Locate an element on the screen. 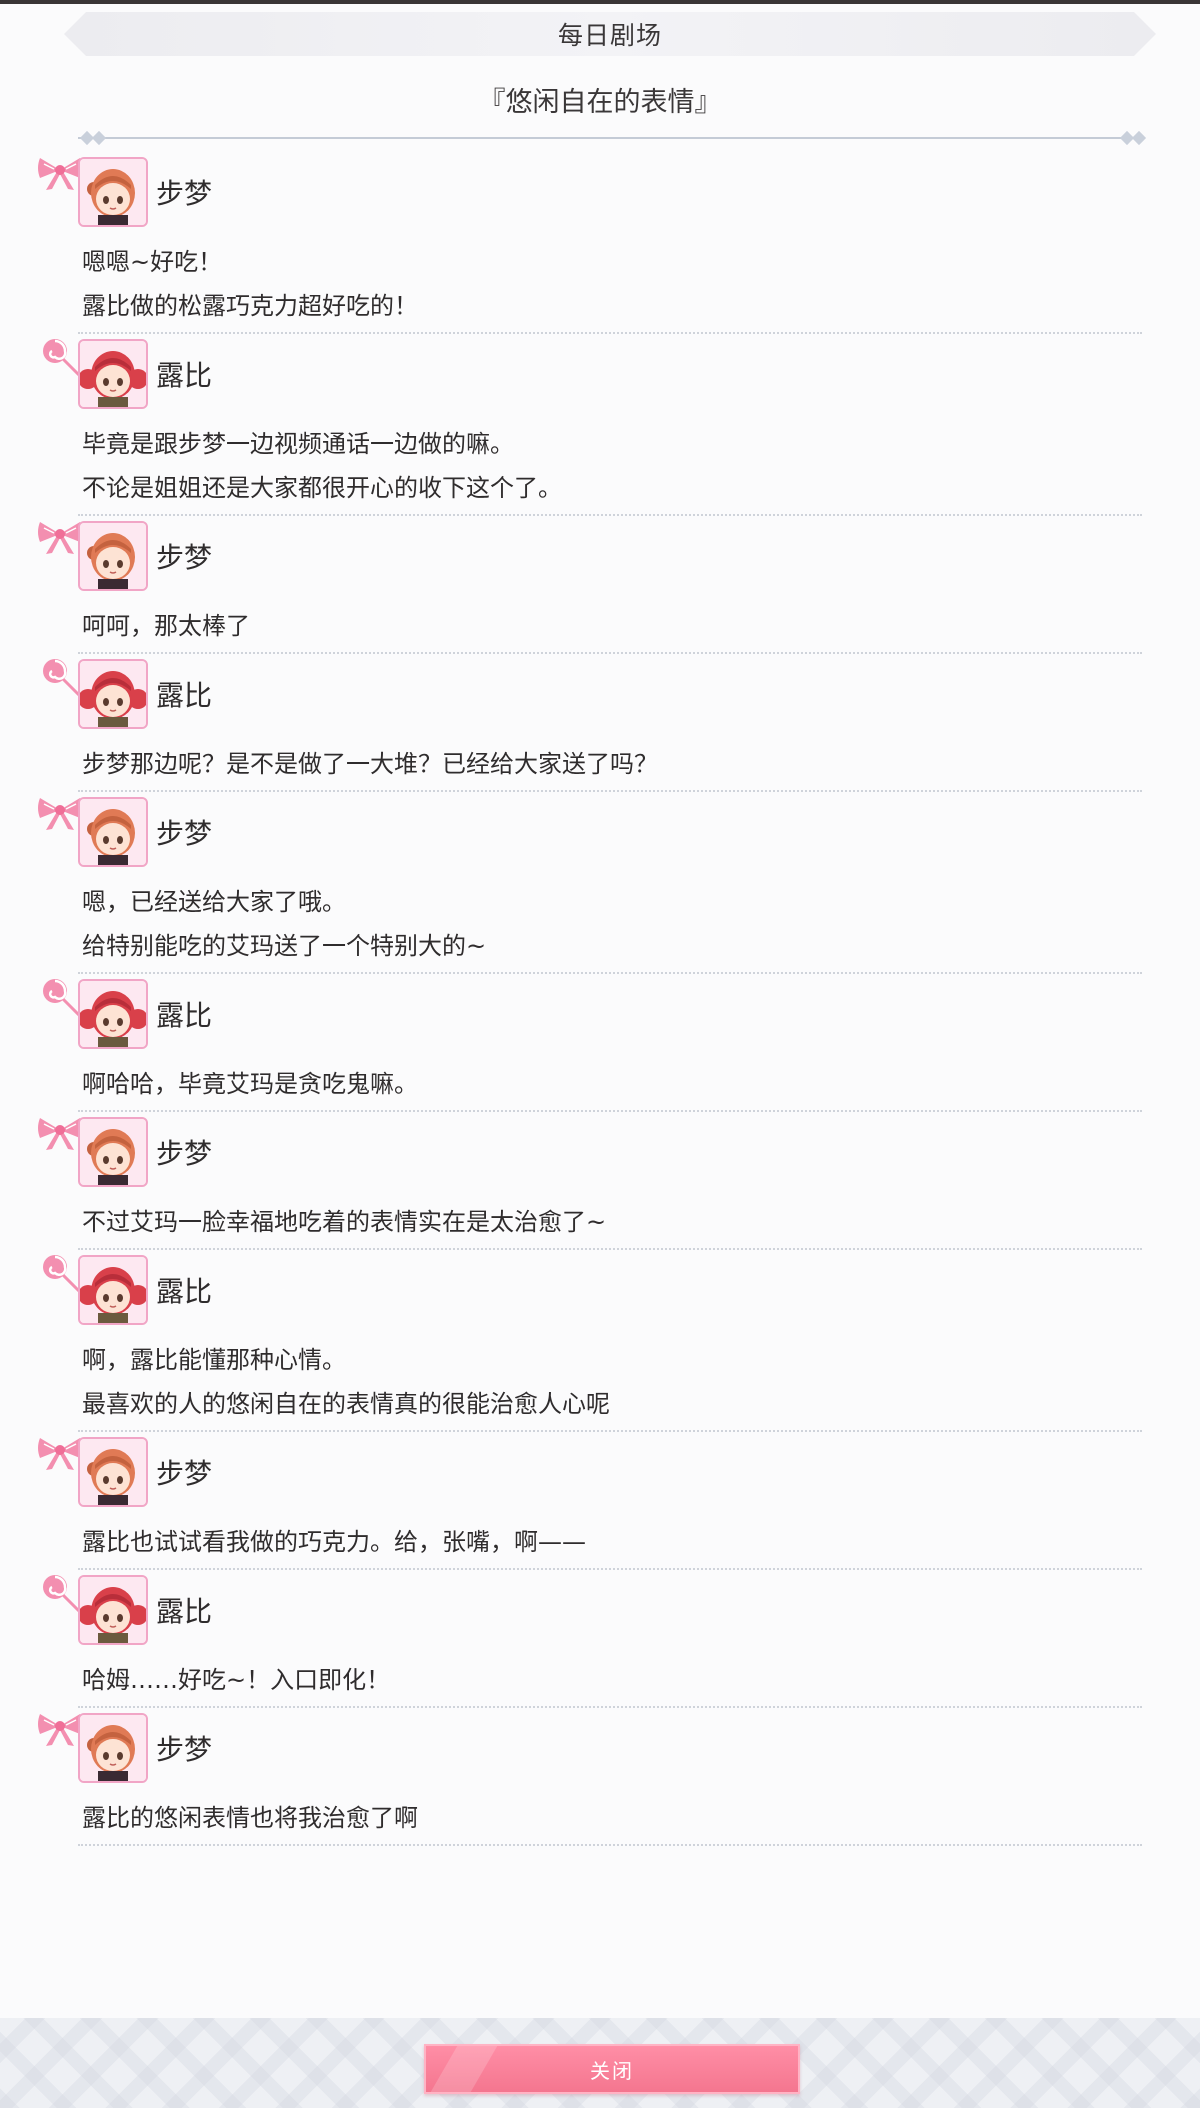  dialogue-line: 嗯嗯~好吃！ is located at coordinates (152, 262).